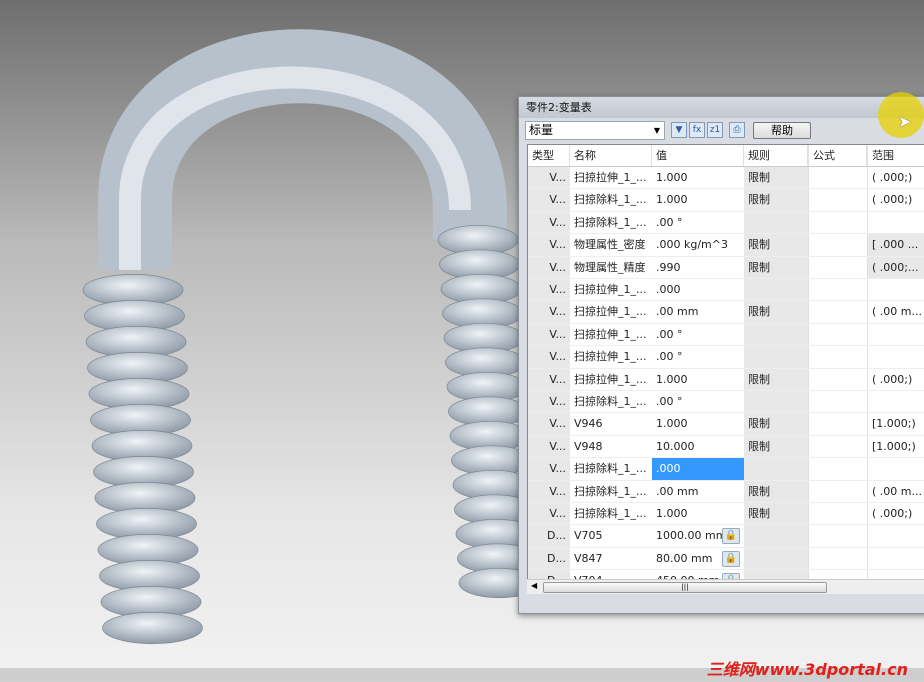  I want to click on col-formula: 公式, so click(837, 156).